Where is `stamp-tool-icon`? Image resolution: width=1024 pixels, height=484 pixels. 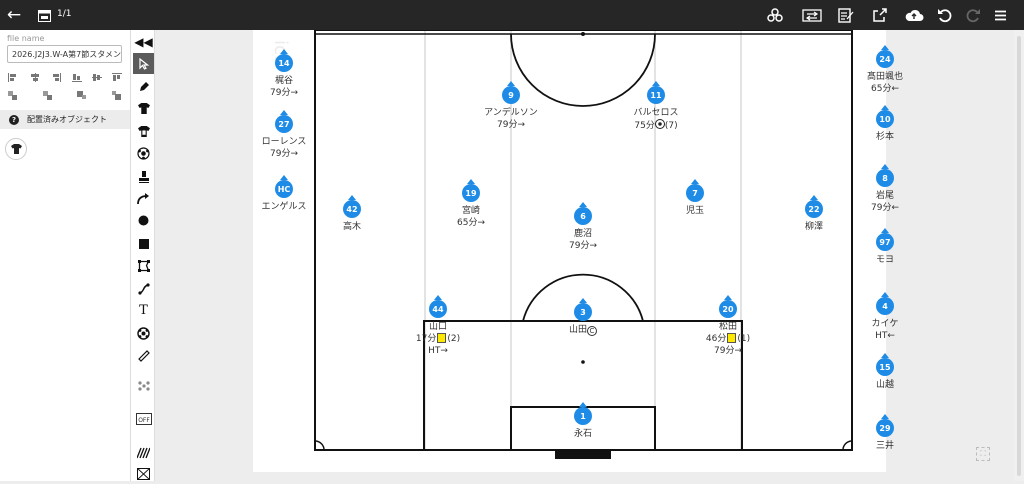
stamp-tool-icon is located at coordinates (143, 176).